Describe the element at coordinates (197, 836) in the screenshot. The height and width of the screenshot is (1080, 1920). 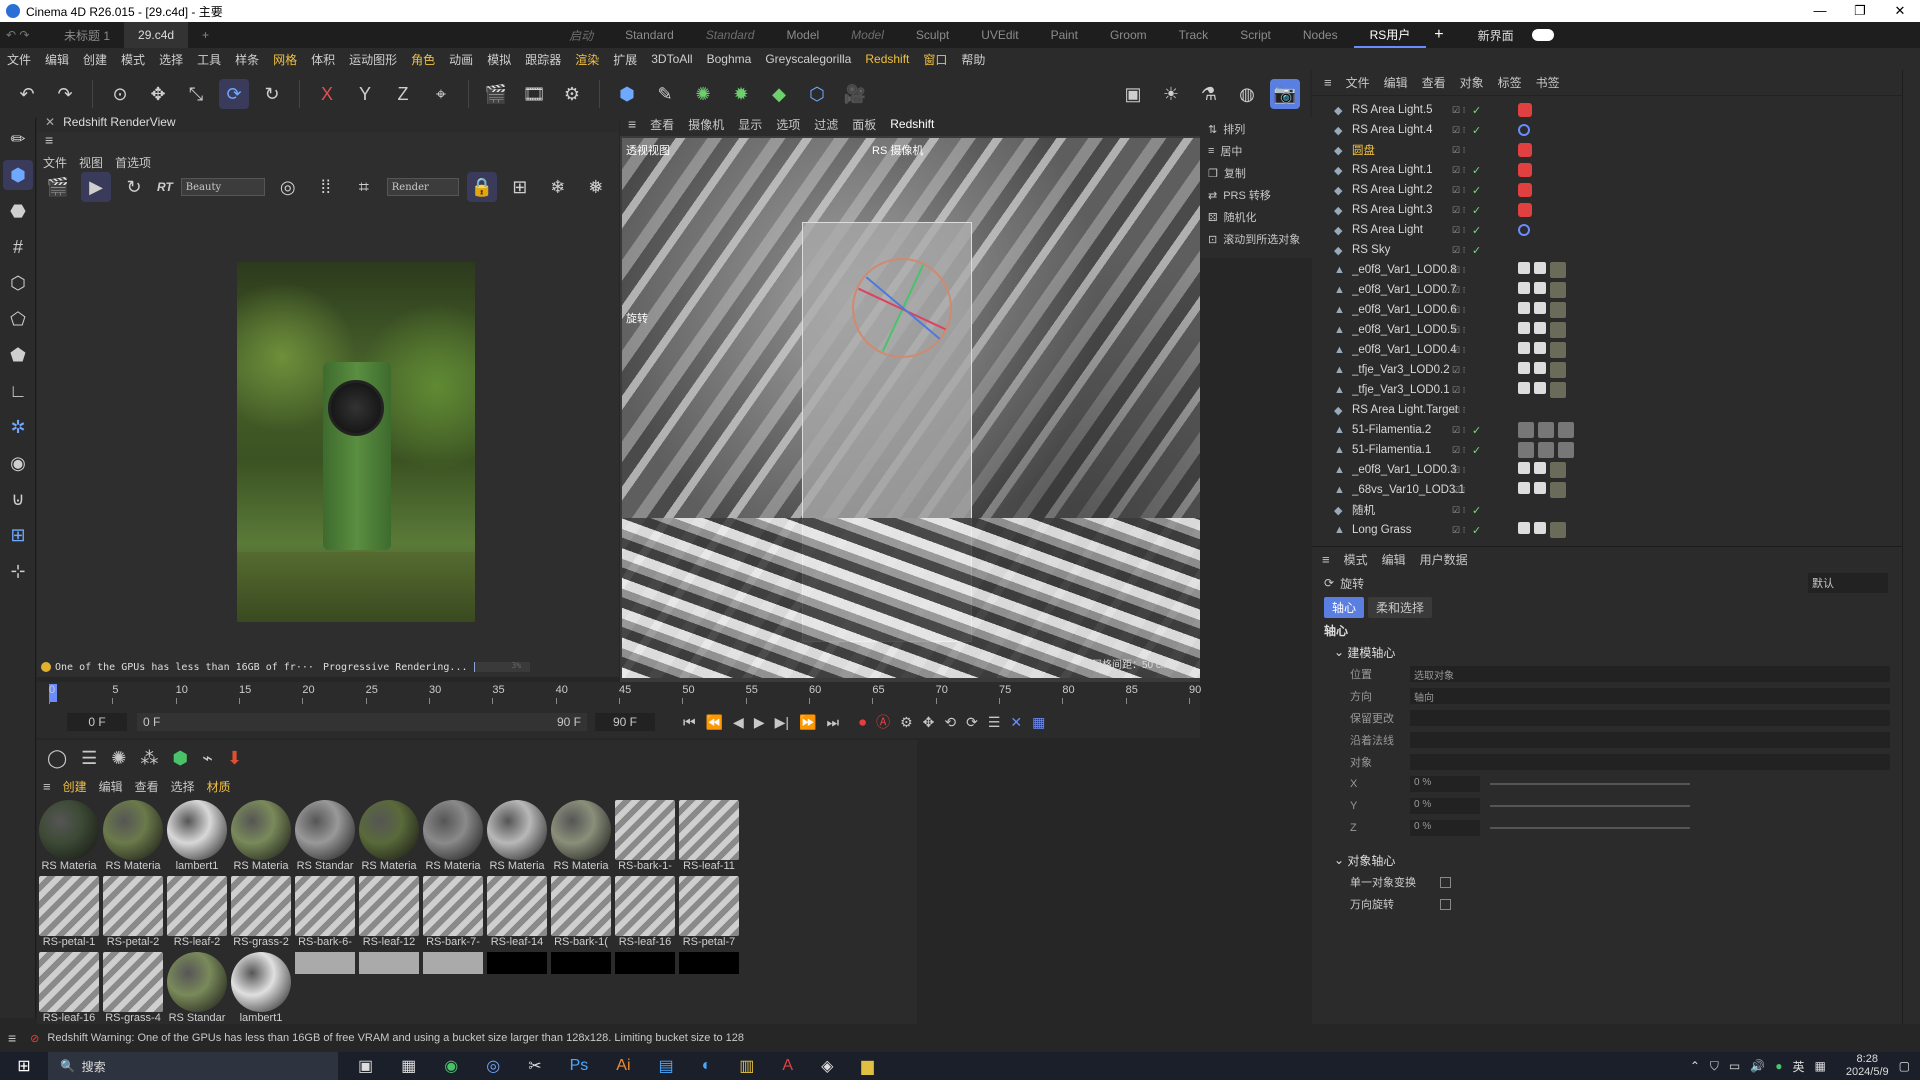
I see `material-swatch: lambert1` at that location.